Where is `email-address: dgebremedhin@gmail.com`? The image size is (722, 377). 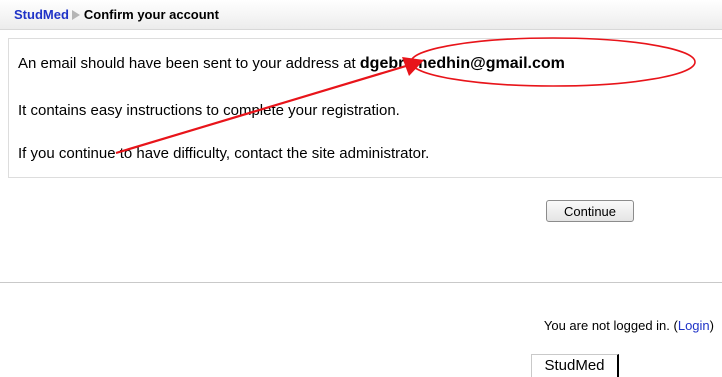
email-address: dgebremedhin@gmail.com is located at coordinates (462, 63).